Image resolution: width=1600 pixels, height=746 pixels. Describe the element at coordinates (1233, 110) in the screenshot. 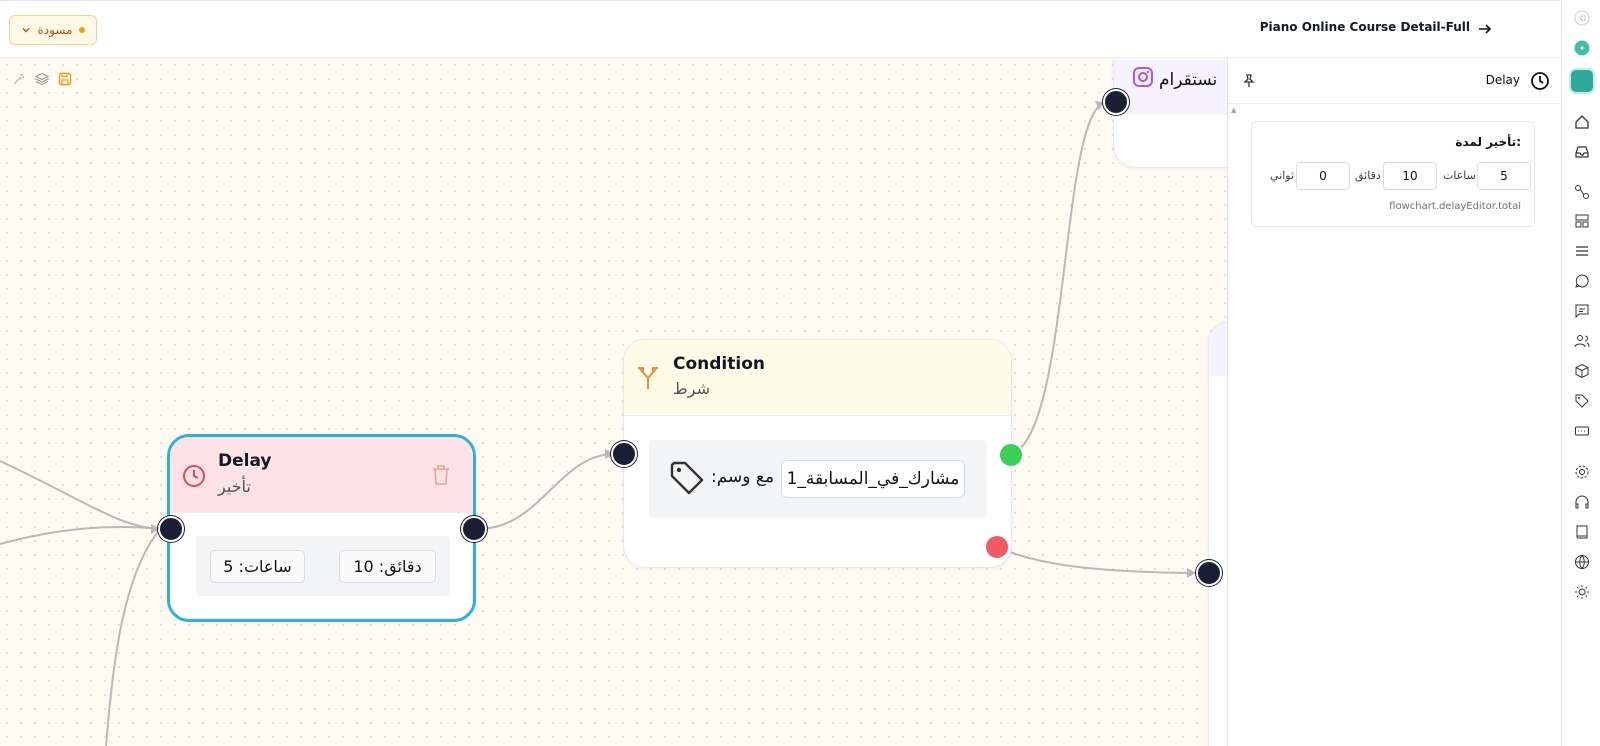

I see `scroll-up-caret: ▲` at that location.